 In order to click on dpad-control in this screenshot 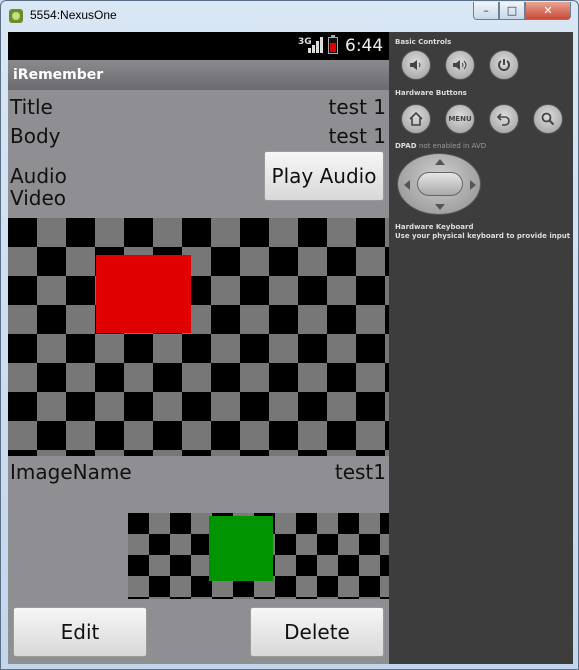, I will do `click(439, 184)`.